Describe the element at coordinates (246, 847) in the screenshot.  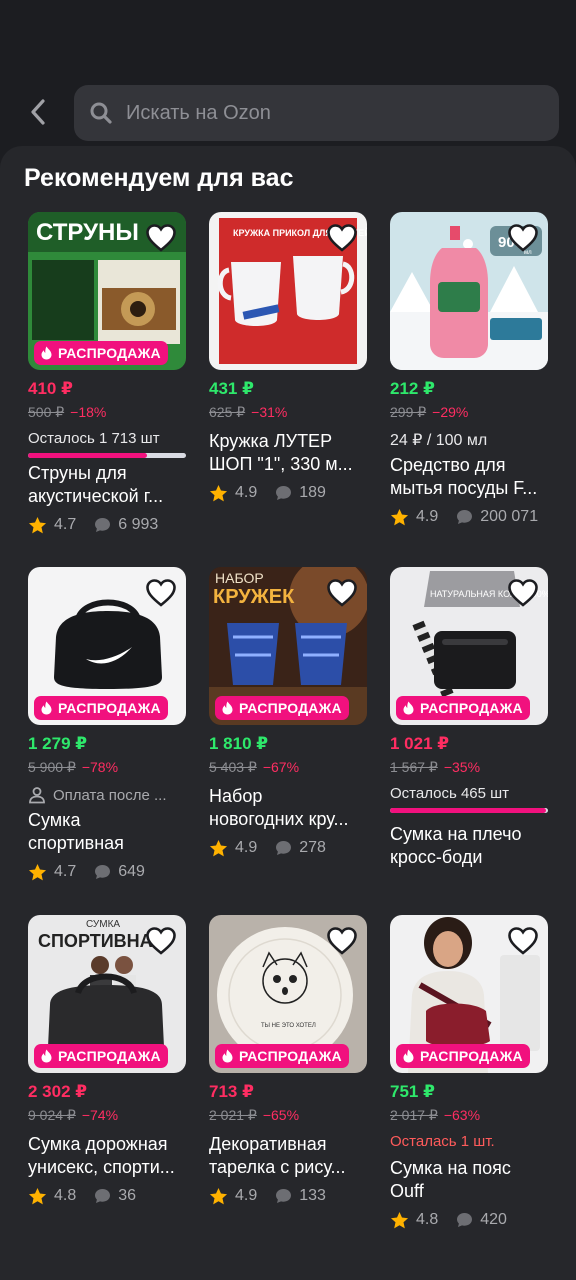
I see `rating-value: 4.9` at that location.